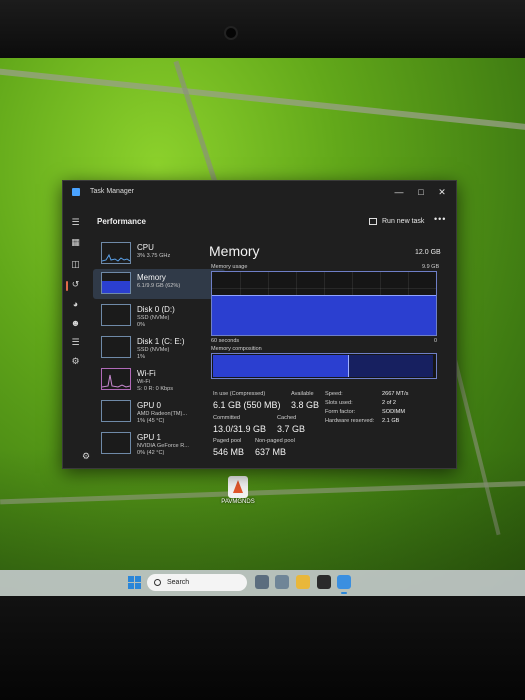 The image size is (525, 700). Describe the element at coordinates (340, 412) in the screenshot. I see `form-factor-label: Form factor:` at that location.